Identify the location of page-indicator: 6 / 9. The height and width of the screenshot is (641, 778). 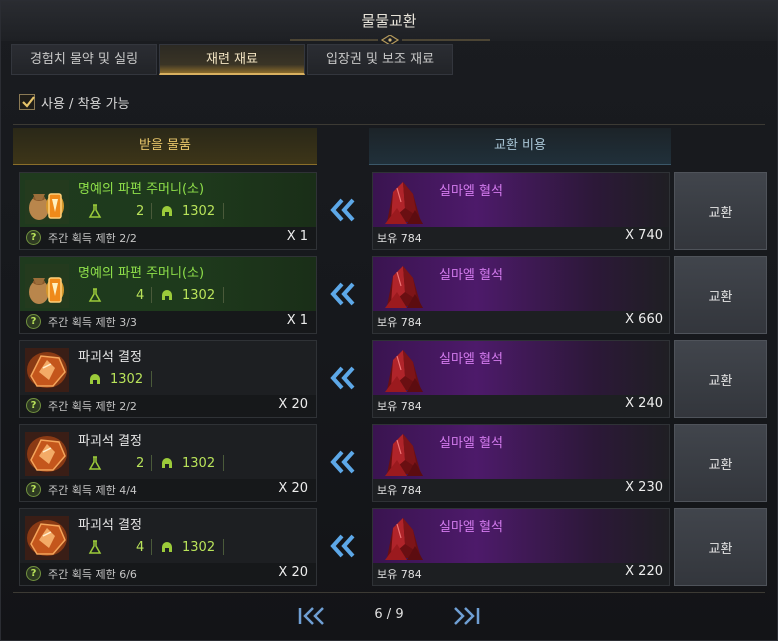
(389, 614).